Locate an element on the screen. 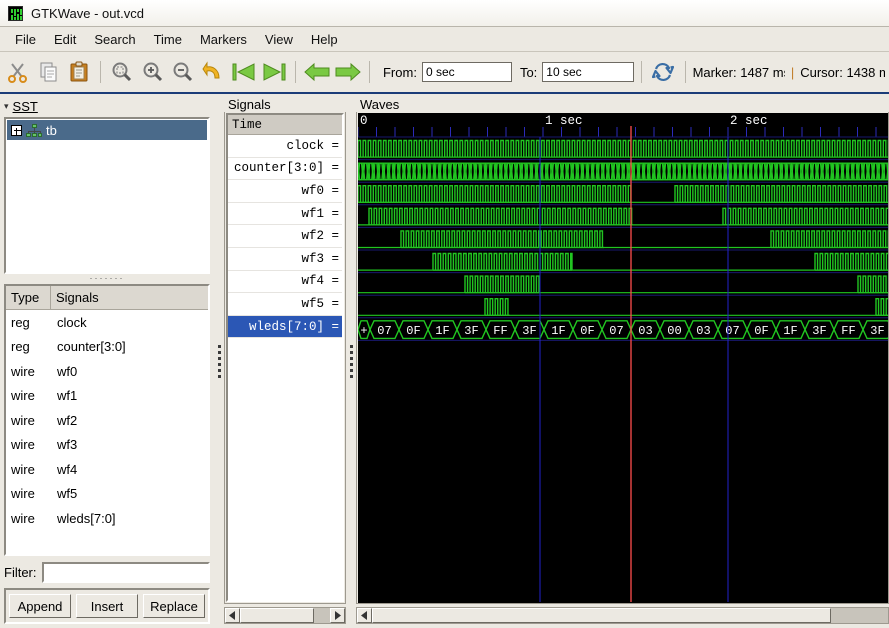 This screenshot has height=628, width=889. undo-button is located at coordinates (213, 72).